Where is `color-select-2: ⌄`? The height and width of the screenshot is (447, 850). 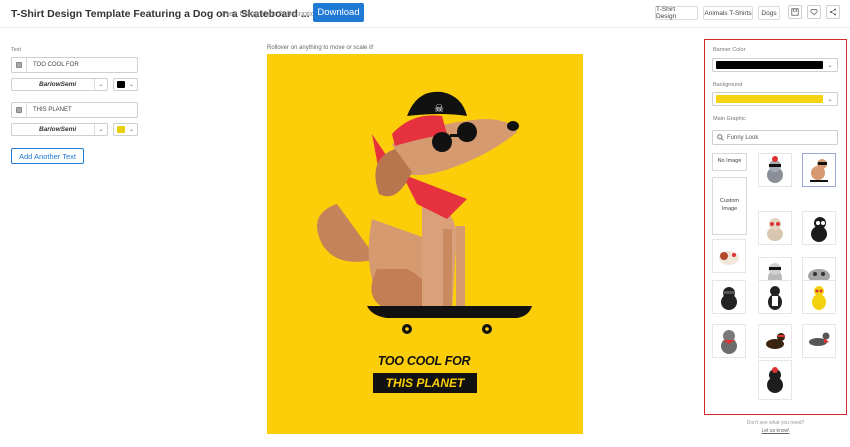
color-select-2: ⌄ is located at coordinates (125, 129).